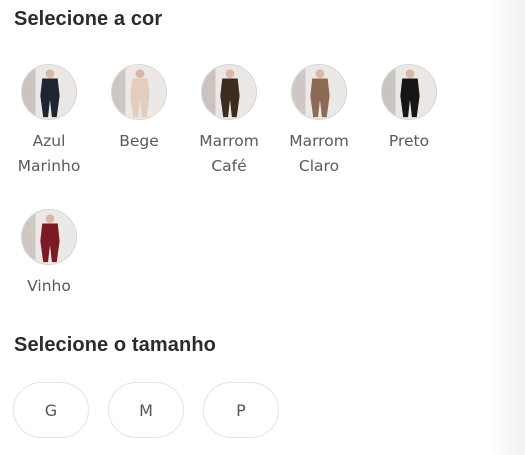 This screenshot has width=525, height=455. Describe the element at coordinates (146, 410) in the screenshot. I see `size-button-m: M` at that location.